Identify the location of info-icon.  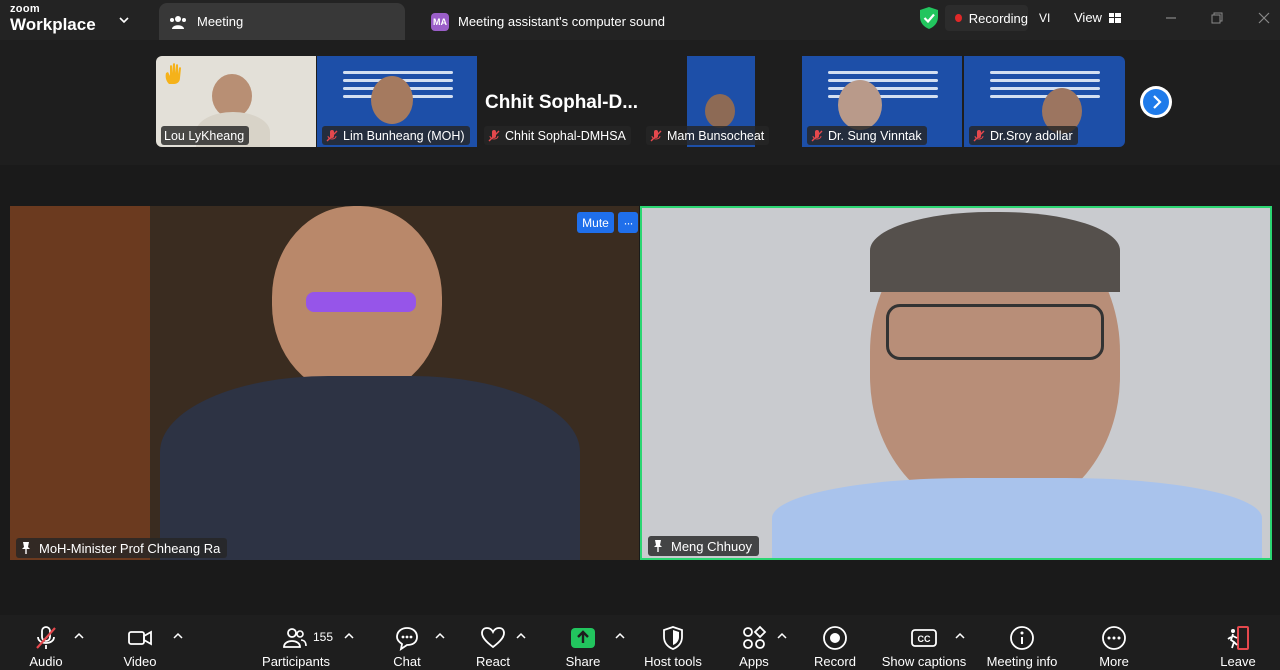
(1022, 638).